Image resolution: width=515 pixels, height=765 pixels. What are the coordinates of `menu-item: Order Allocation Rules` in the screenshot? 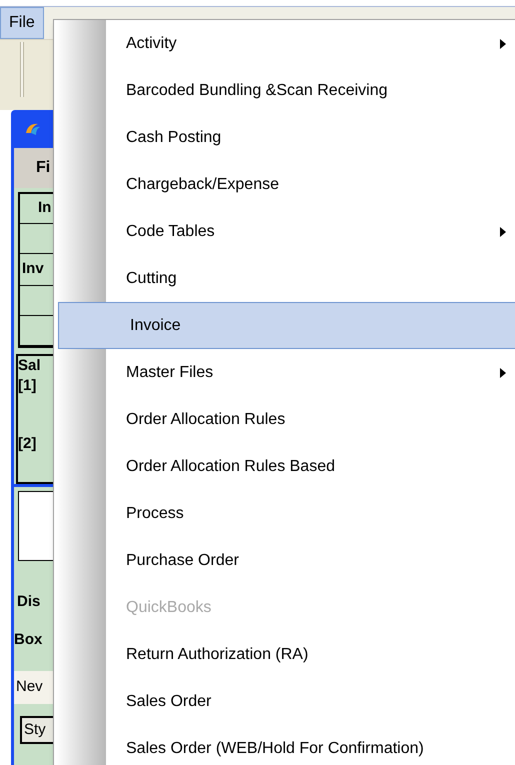 It's located at (284, 419).